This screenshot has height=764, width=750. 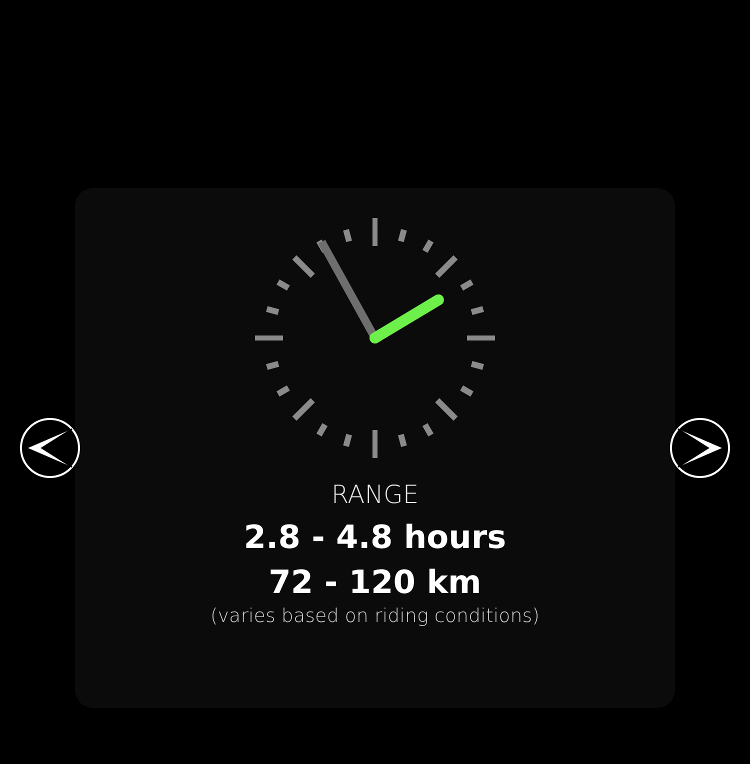 What do you see at coordinates (50, 448) in the screenshot?
I see `previous-button` at bounding box center [50, 448].